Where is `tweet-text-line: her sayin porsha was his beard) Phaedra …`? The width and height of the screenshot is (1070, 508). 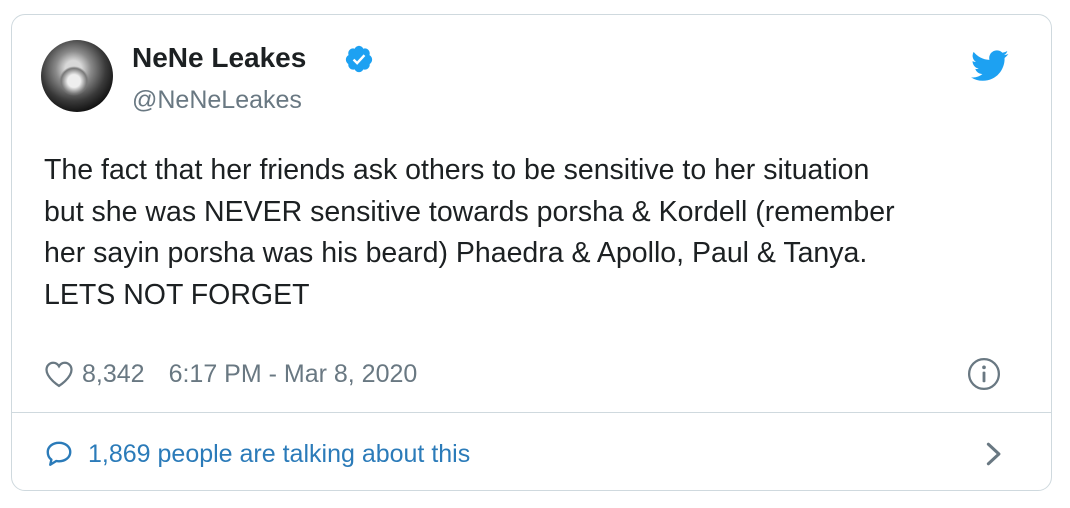
tweet-text-line: her sayin porsha was his beard) Phaedra … is located at coordinates (456, 253).